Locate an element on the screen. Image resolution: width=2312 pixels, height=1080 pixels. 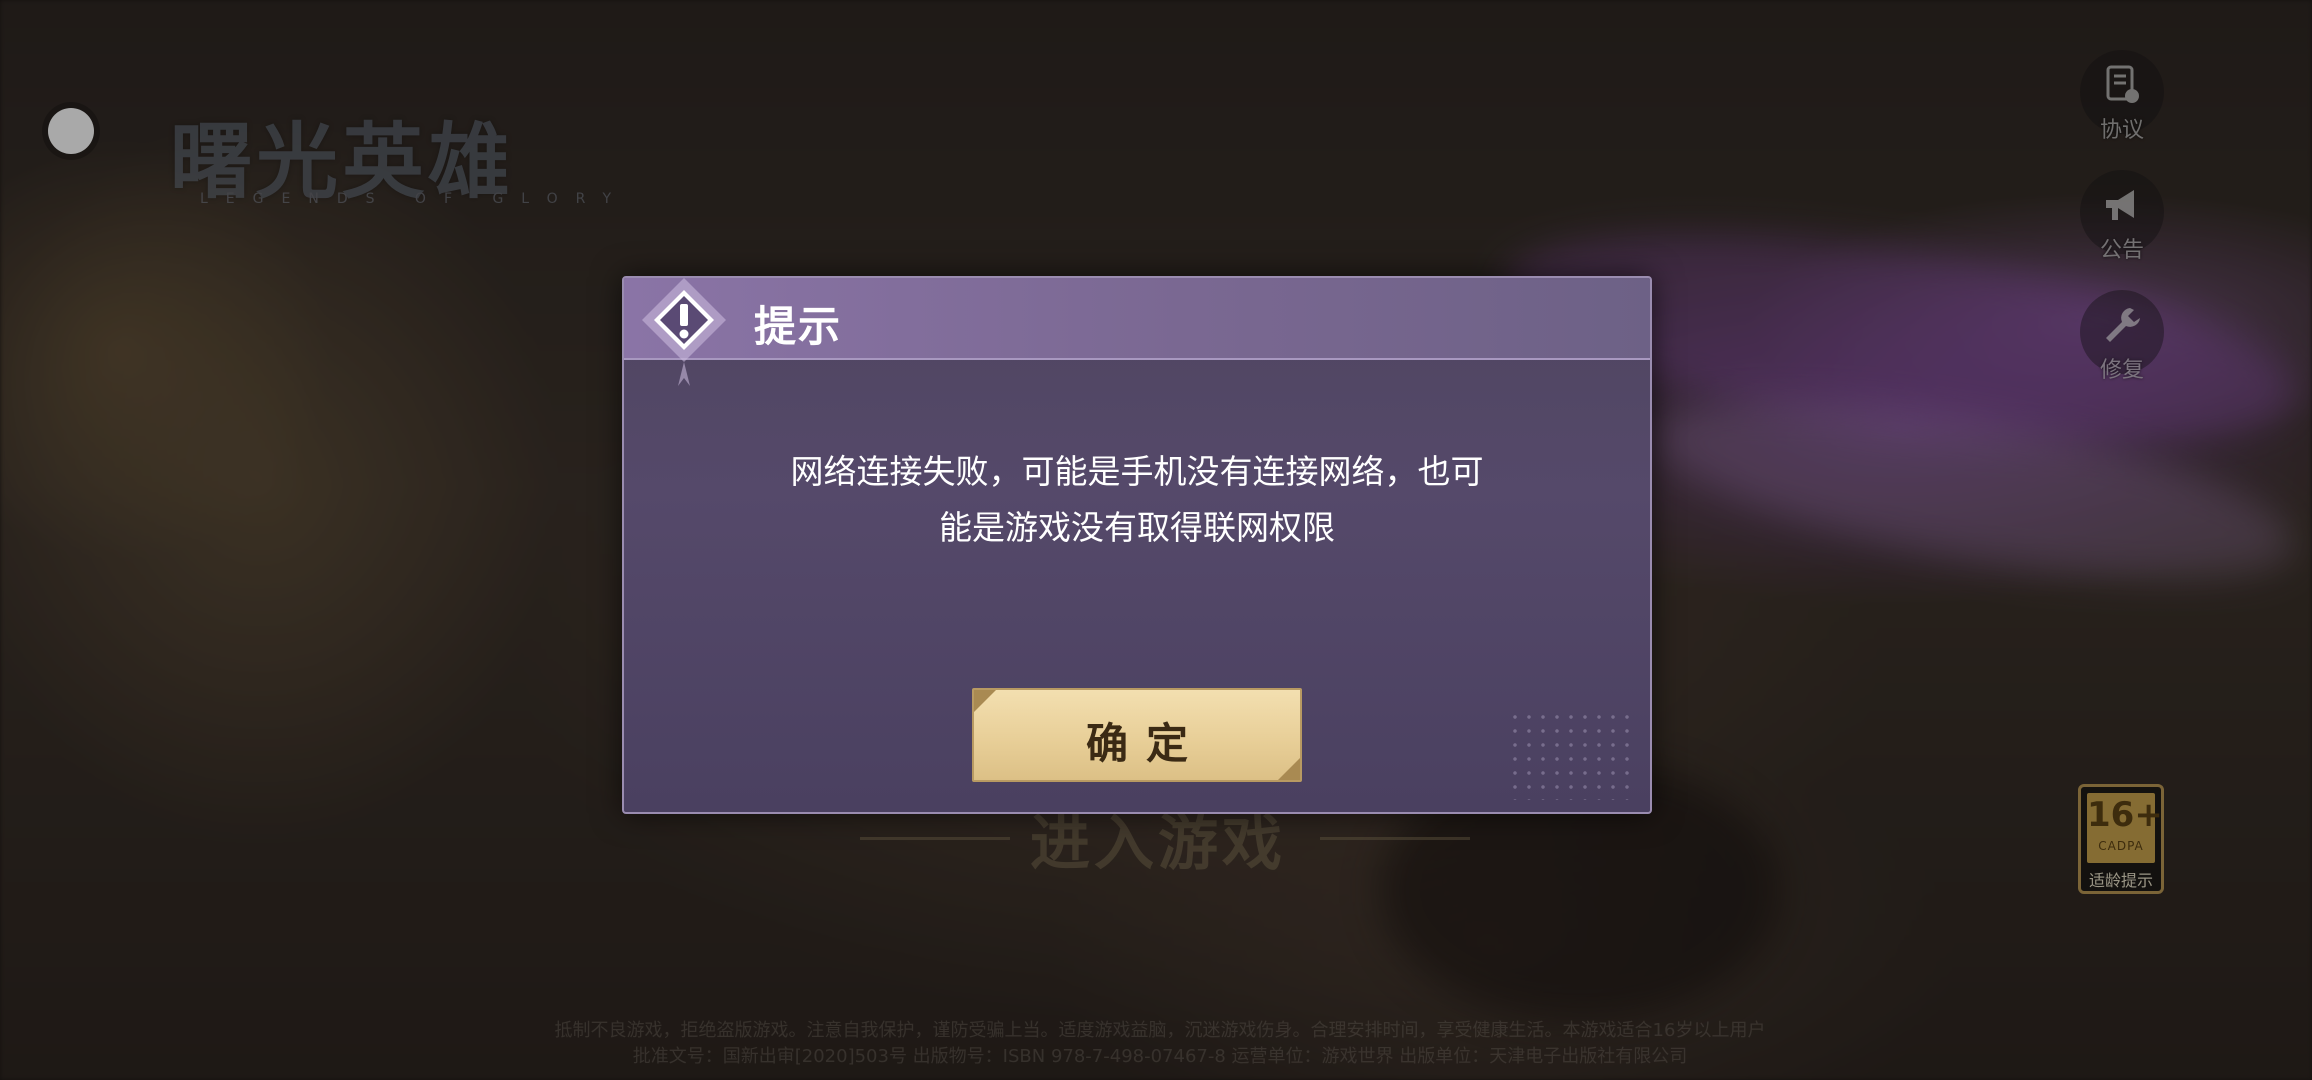
dialog-dot-pattern is located at coordinates (1573, 755).